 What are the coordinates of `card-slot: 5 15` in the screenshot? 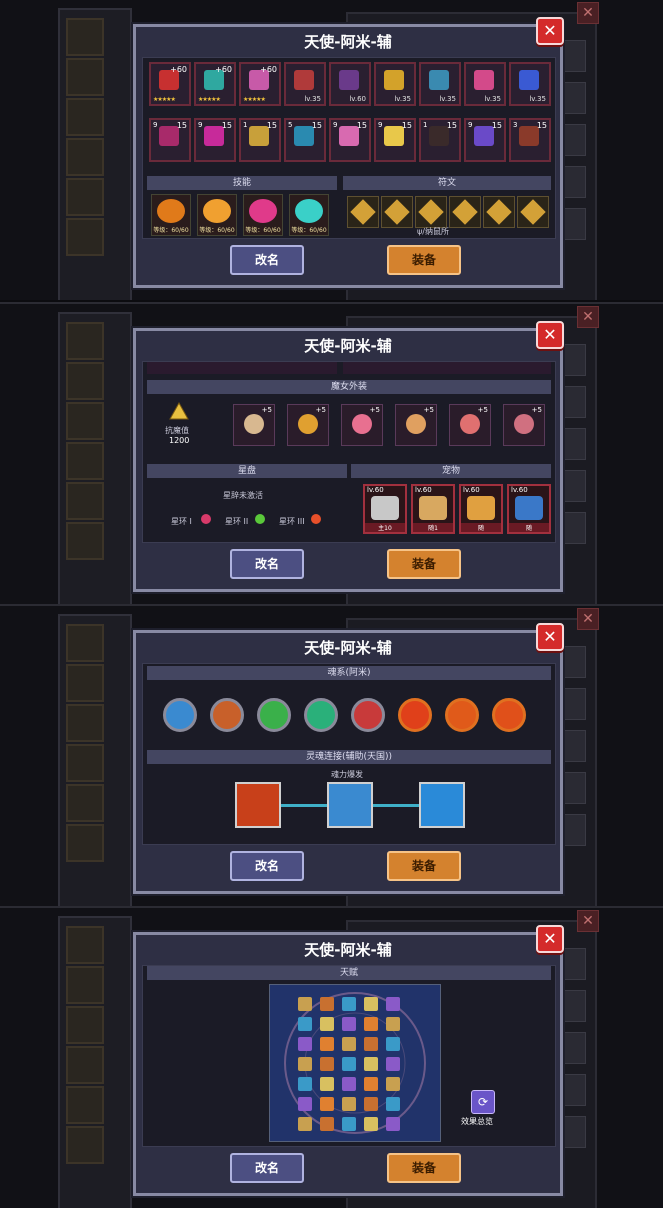 It's located at (305, 140).